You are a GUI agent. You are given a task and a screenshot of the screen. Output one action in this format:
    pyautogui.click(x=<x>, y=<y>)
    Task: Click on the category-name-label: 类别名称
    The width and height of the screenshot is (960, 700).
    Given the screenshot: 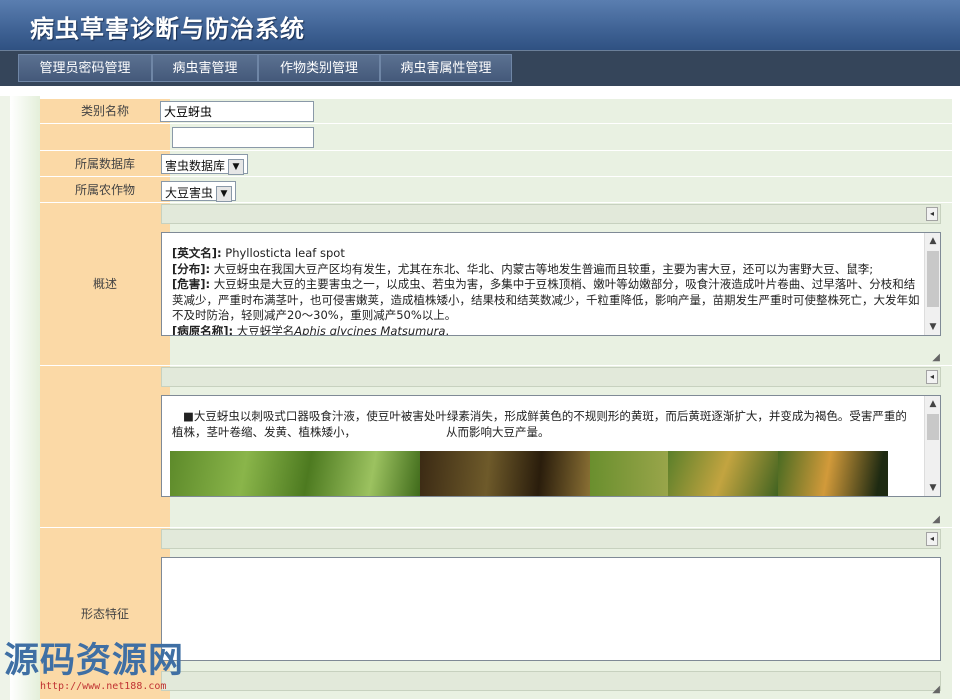 What is the action you would take?
    pyautogui.click(x=105, y=111)
    